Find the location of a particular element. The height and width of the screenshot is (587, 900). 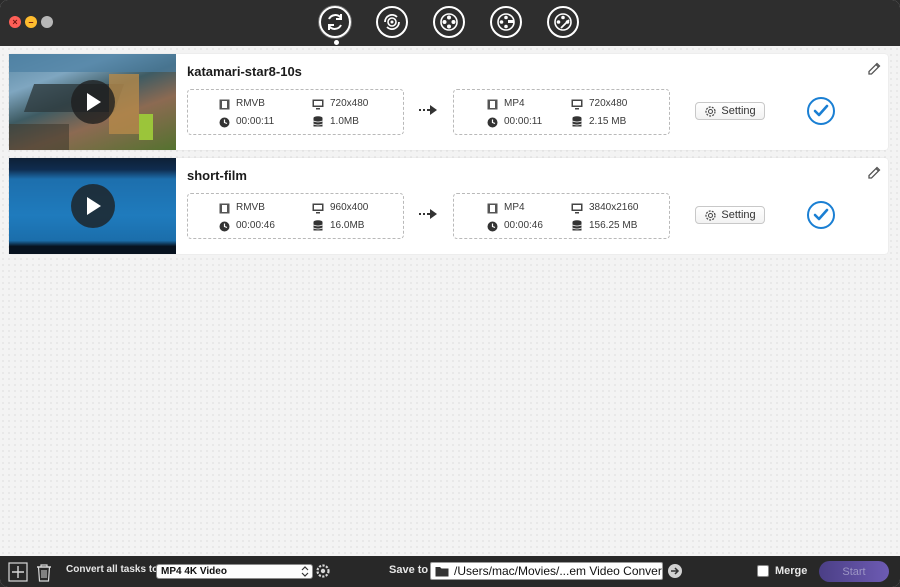

convert-mode-button is located at coordinates (335, 22).